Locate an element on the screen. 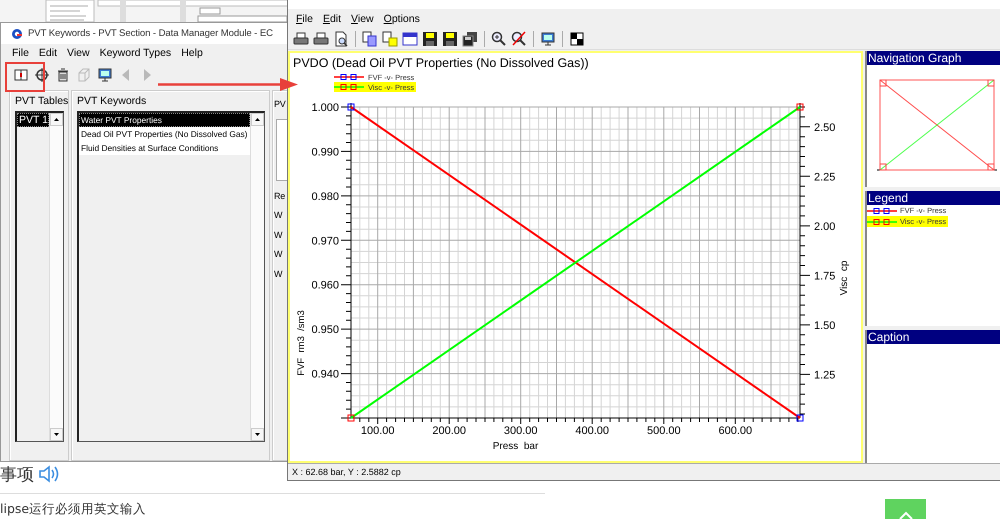 The width and height of the screenshot is (1000, 519). chart-title: PVDO (Dead Oil PVT Properties (No Dissolved Gas)) is located at coordinates (441, 63).